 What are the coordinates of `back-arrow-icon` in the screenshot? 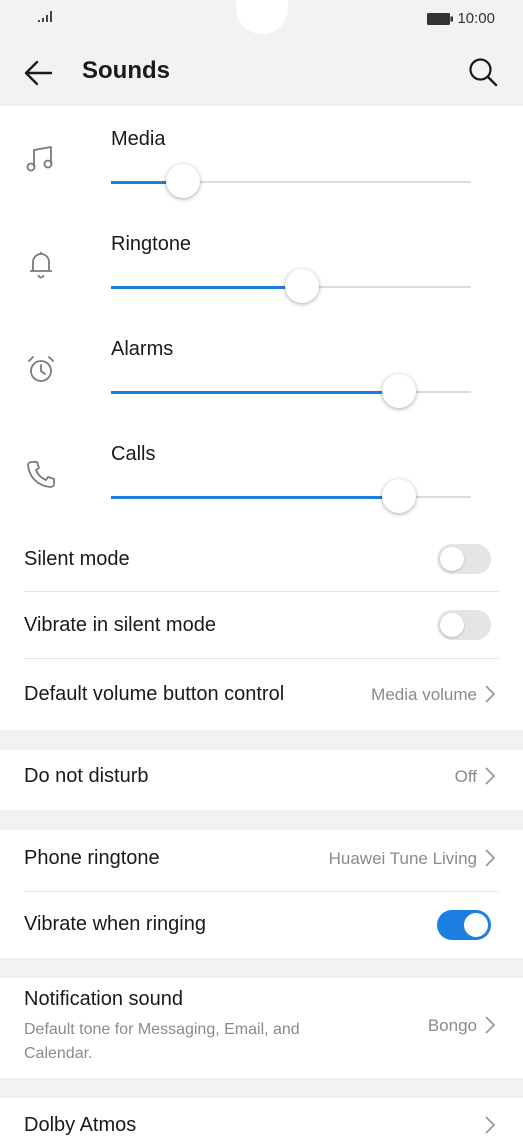 It's located at (39, 73).